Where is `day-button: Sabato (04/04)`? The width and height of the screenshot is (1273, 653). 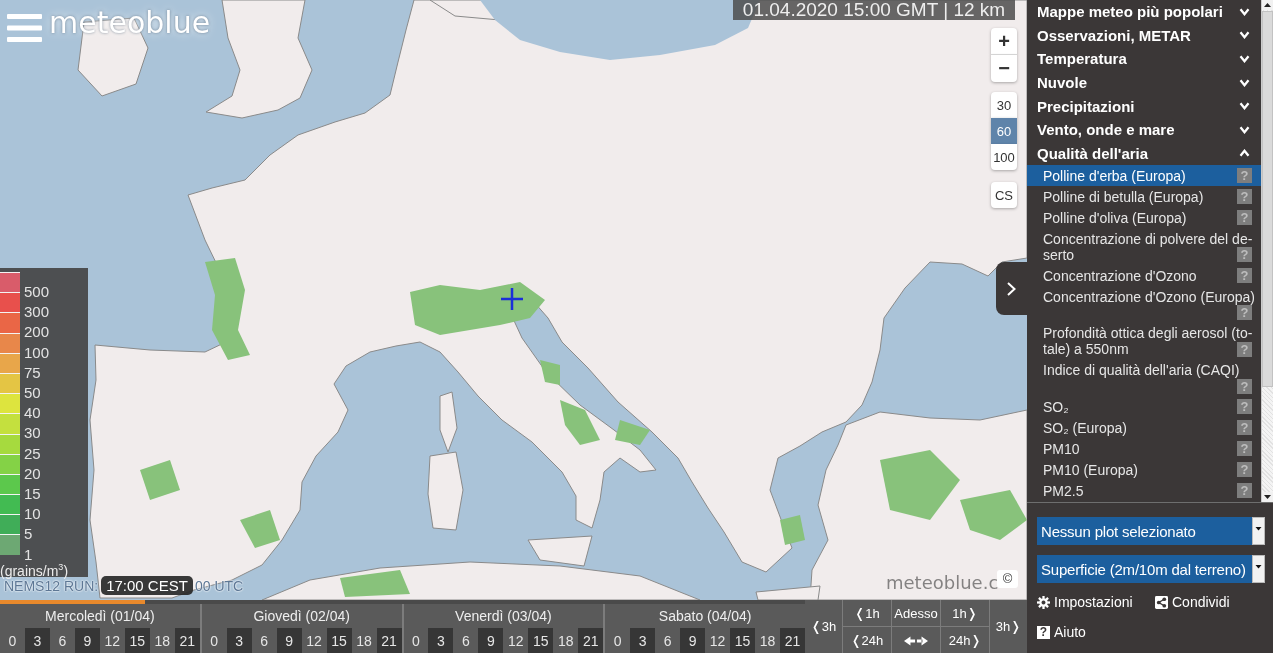 day-button: Sabato (04/04) is located at coordinates (705, 616).